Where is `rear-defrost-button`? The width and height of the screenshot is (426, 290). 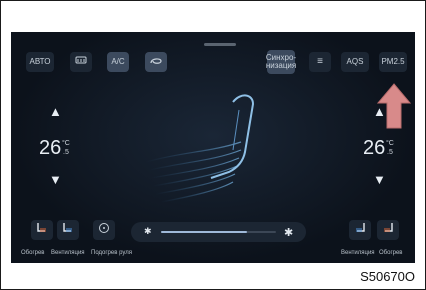
rear-defrost-button is located at coordinates (81, 62).